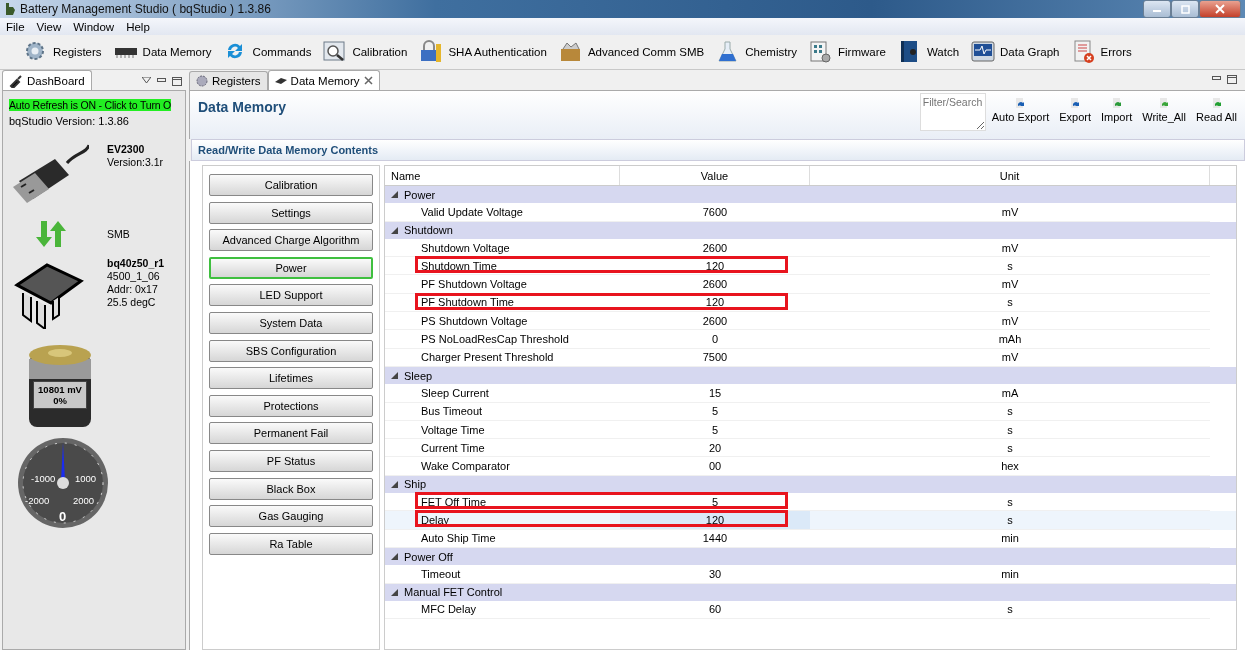 Image resolution: width=1245 pixels, height=650 pixels. I want to click on toolbar-button: Calibration, so click(365, 52).